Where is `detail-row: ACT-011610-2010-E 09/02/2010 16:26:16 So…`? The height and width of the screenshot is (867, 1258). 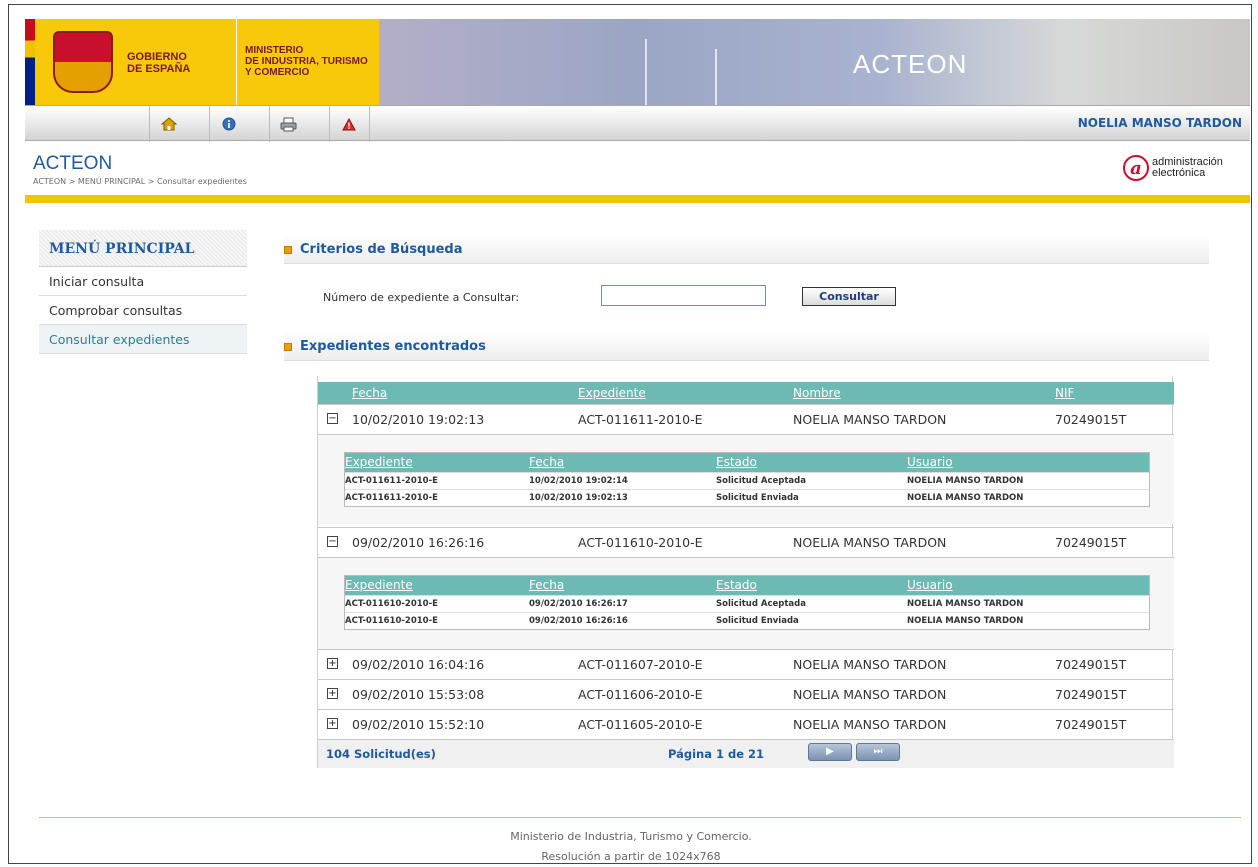 detail-row: ACT-011610-2010-E 09/02/2010 16:26:16 So… is located at coordinates (747, 620).